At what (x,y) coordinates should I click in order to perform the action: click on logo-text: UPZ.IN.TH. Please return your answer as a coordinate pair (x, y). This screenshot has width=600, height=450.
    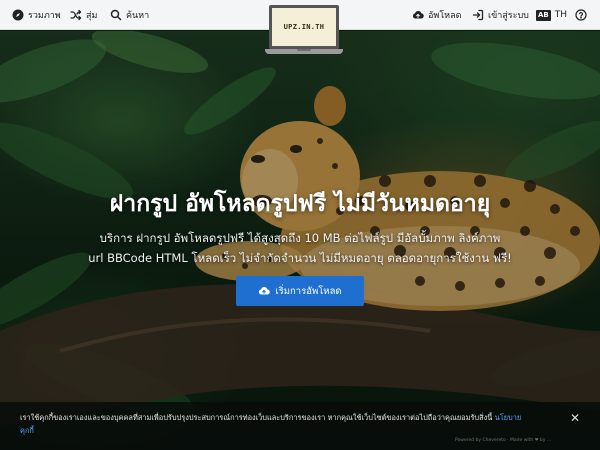
    Looking at the image, I should click on (304, 27).